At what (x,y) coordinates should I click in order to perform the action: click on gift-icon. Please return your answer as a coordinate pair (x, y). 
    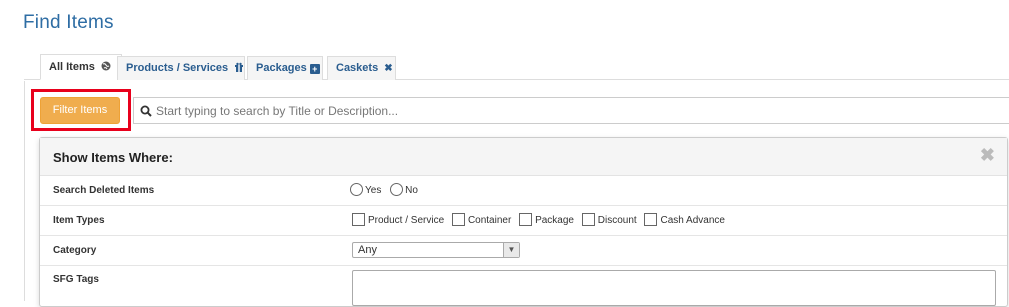
    Looking at the image, I should click on (239, 68).